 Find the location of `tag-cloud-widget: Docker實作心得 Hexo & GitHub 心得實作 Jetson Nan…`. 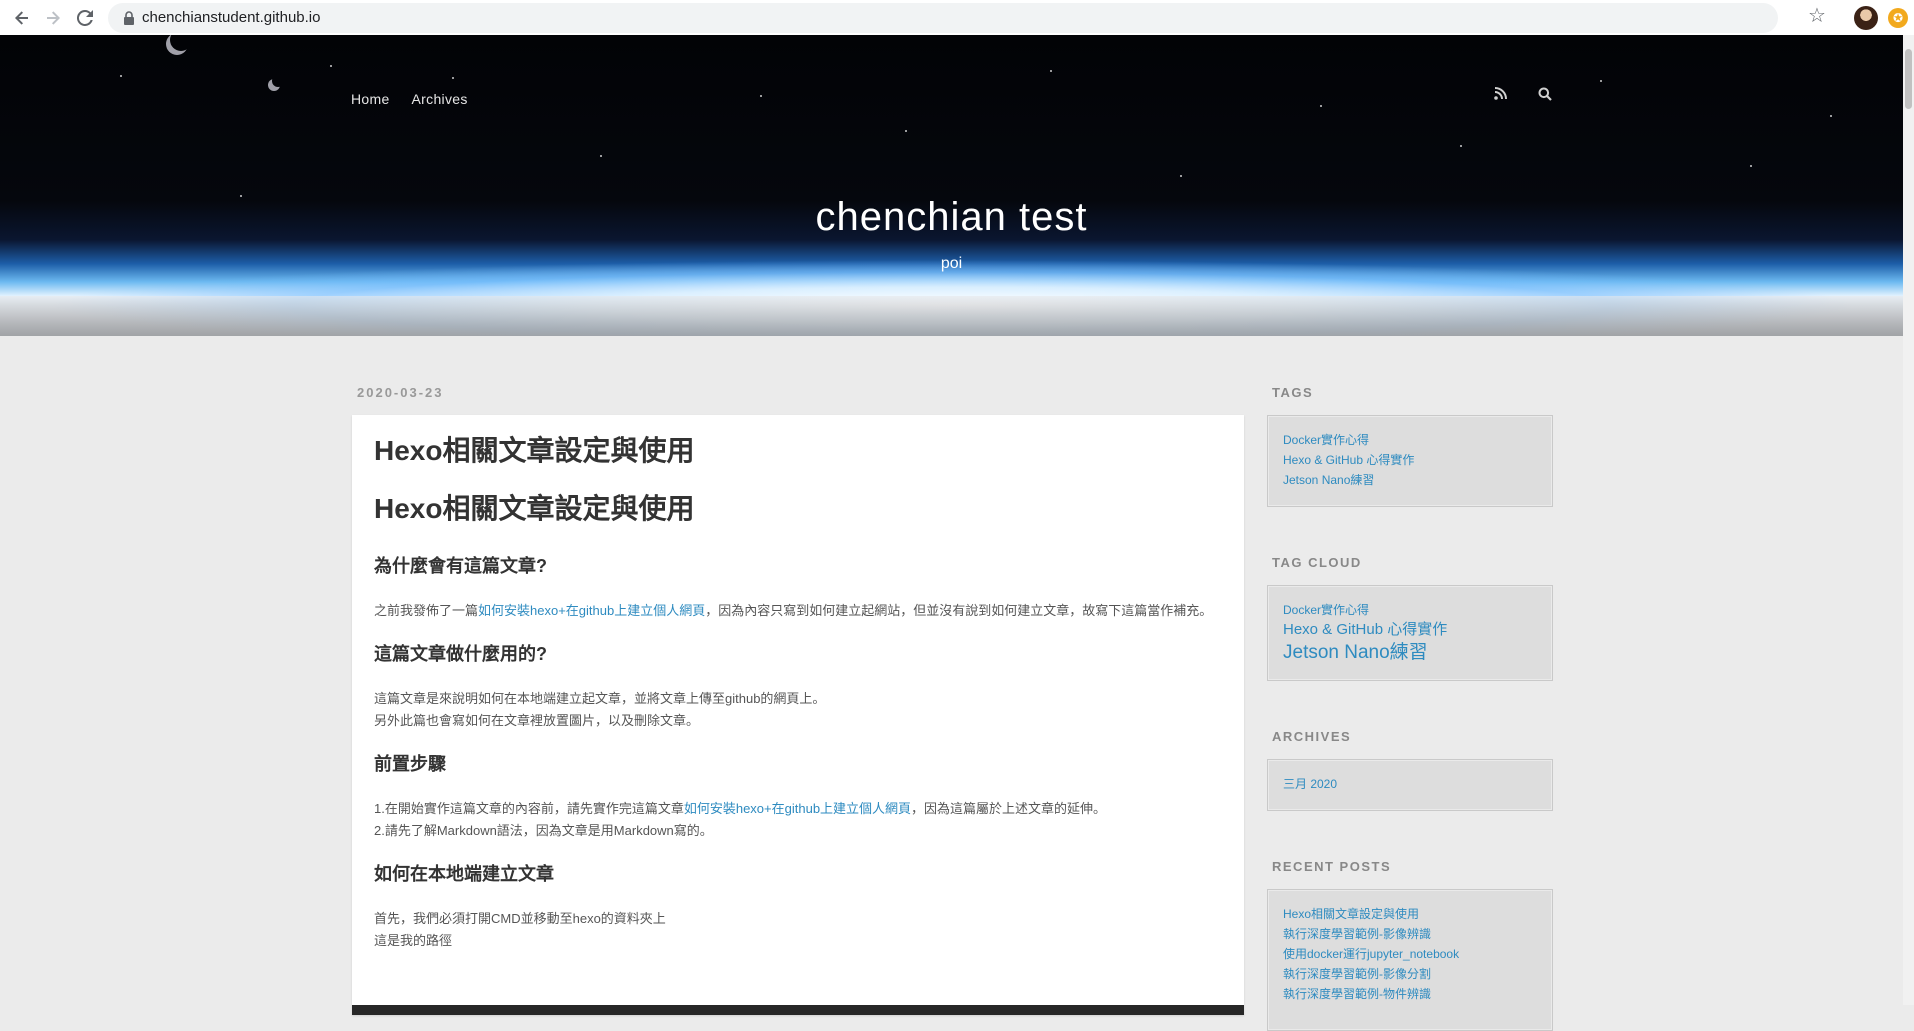

tag-cloud-widget: Docker實作心得 Hexo & GitHub 心得實作 Jetson Nan… is located at coordinates (1410, 633).